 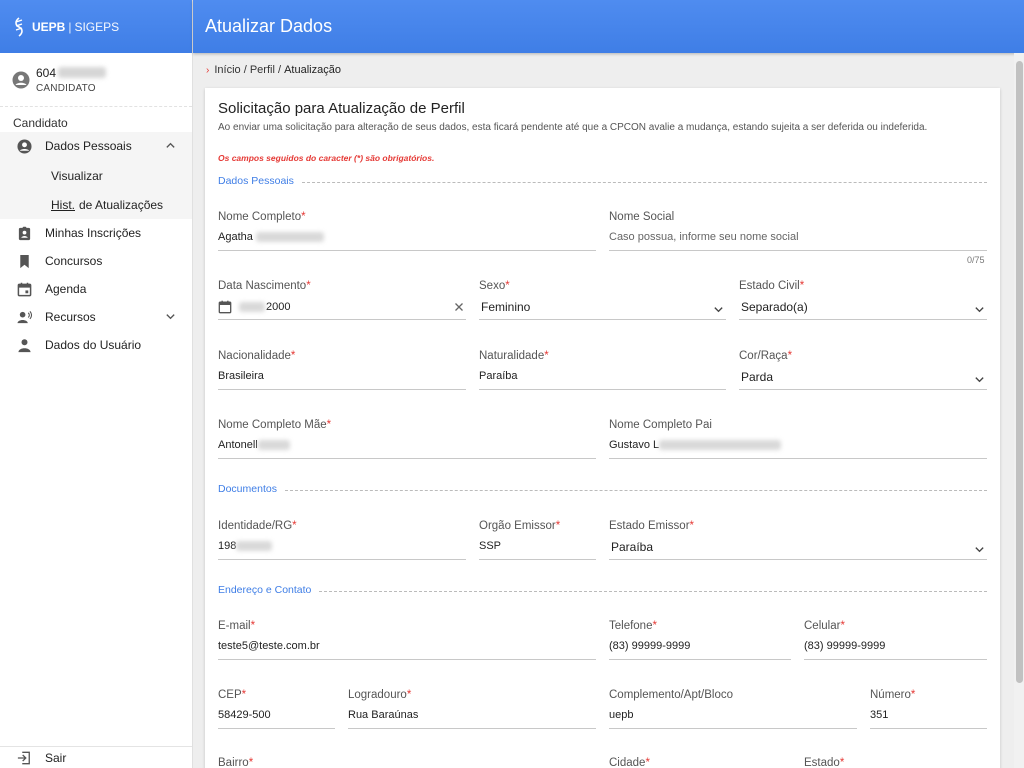 What do you see at coordinates (96, 80) in the screenshot?
I see `user-info: 604 CANDIDATO` at bounding box center [96, 80].